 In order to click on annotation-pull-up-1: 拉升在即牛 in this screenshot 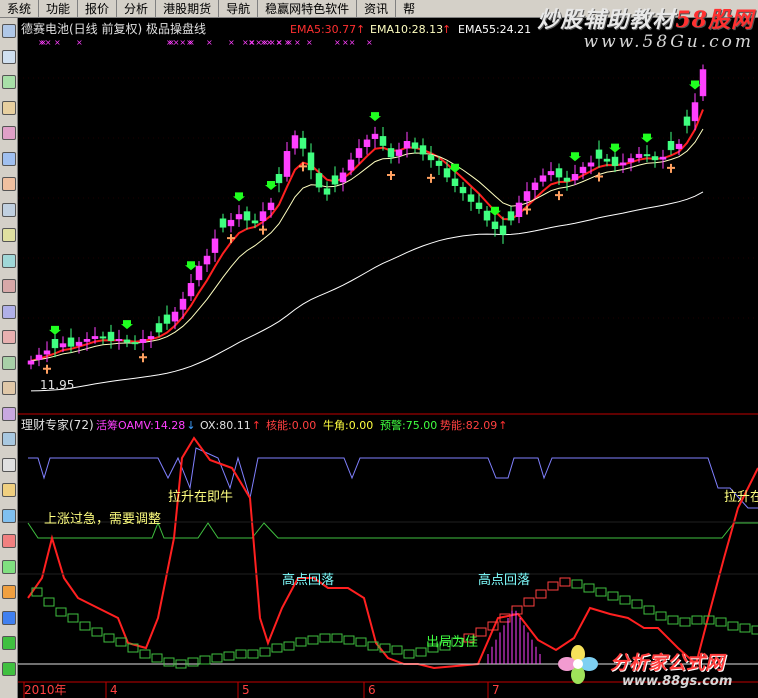, I will do `click(200, 497)`.